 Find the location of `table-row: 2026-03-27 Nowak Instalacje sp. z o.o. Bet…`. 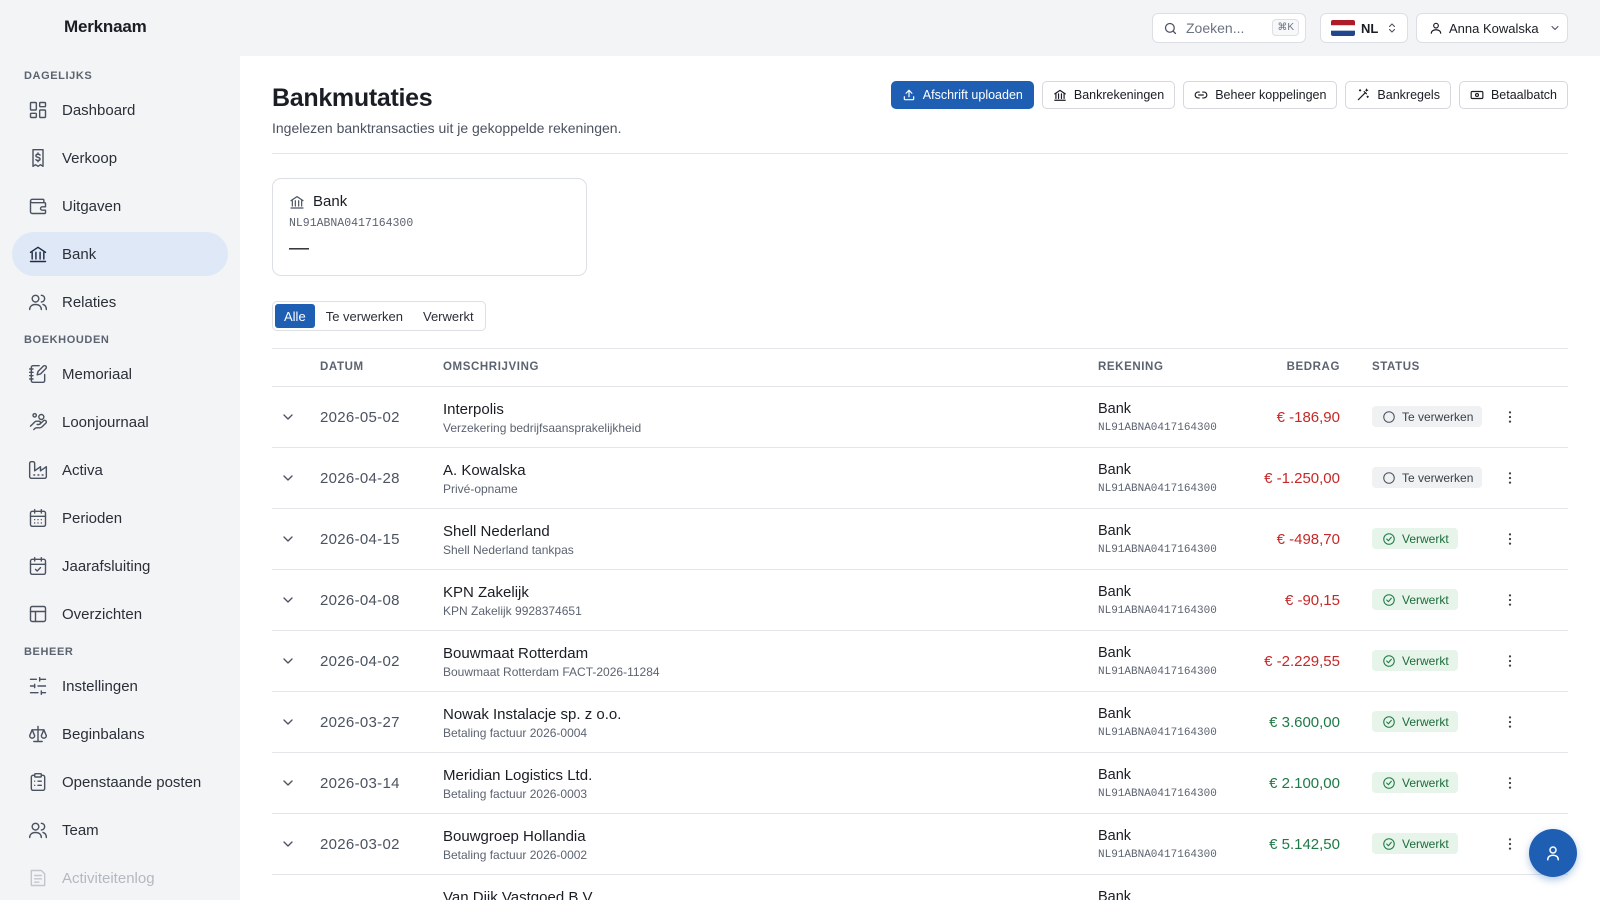

table-row: 2026-03-27 Nowak Instalacje sp. z o.o. Bet… is located at coordinates (920, 722).